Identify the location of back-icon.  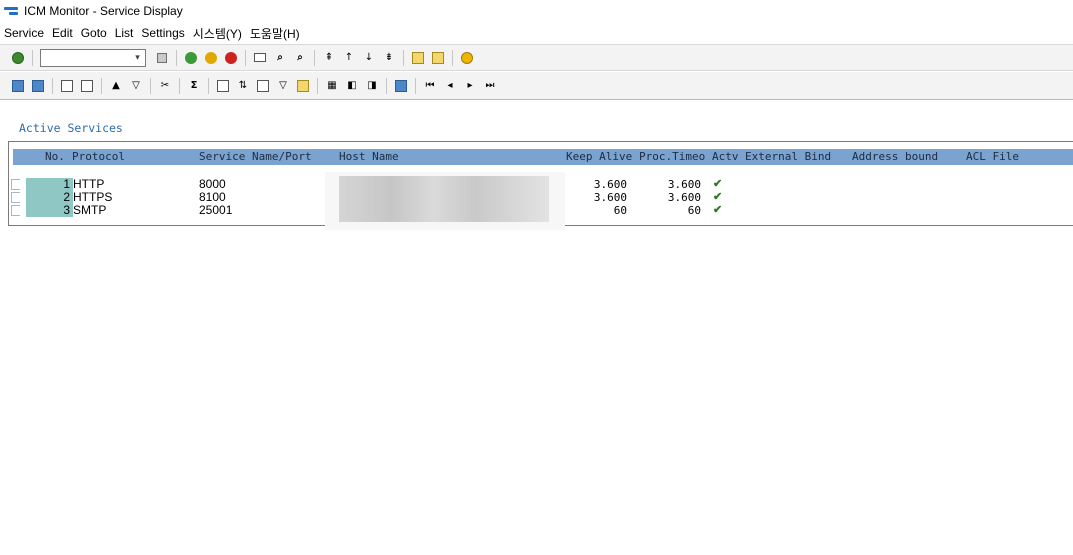
(191, 58).